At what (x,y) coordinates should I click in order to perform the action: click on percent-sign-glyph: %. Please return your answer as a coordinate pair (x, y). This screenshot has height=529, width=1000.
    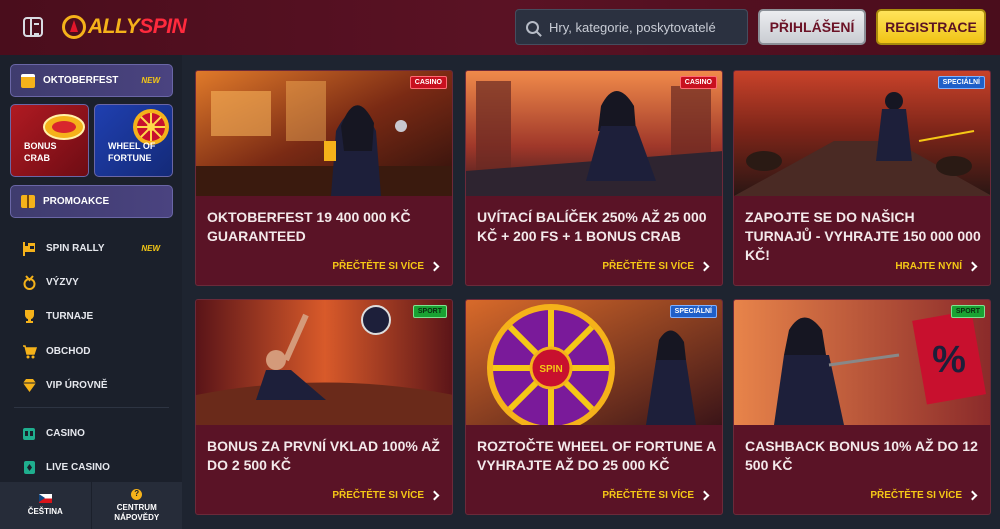
    Looking at the image, I should click on (949, 360).